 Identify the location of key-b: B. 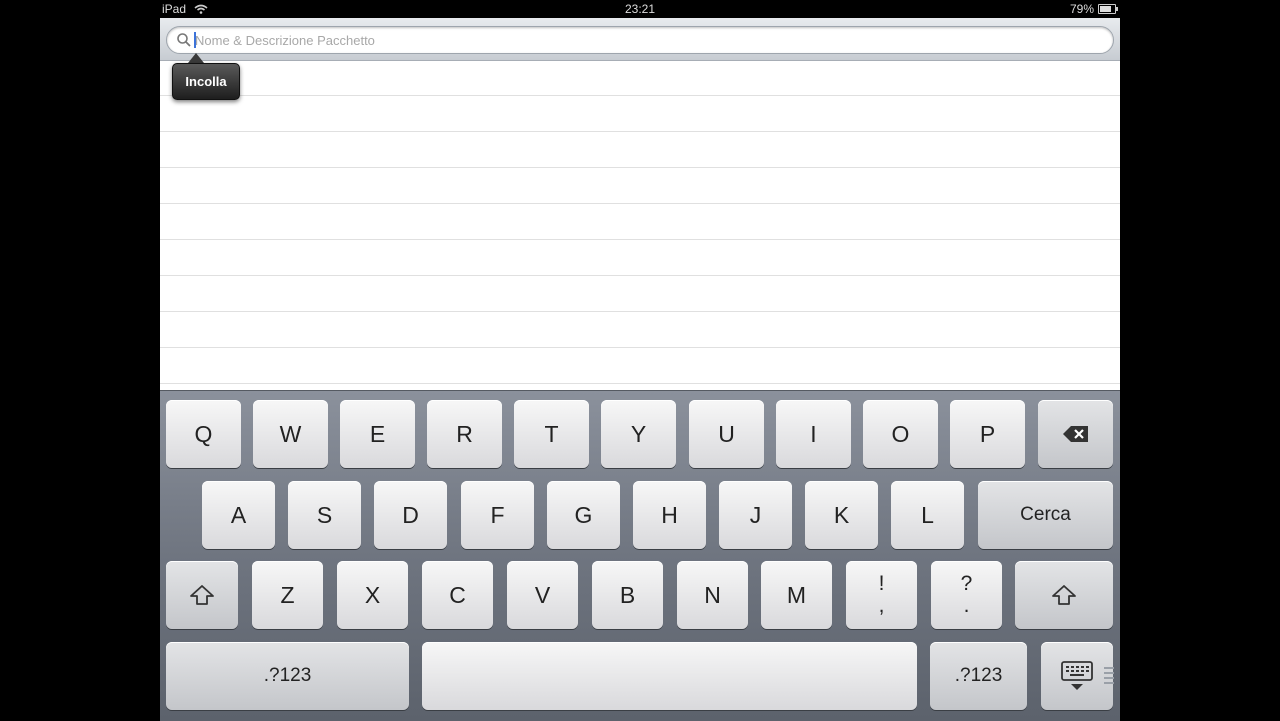
(627, 595).